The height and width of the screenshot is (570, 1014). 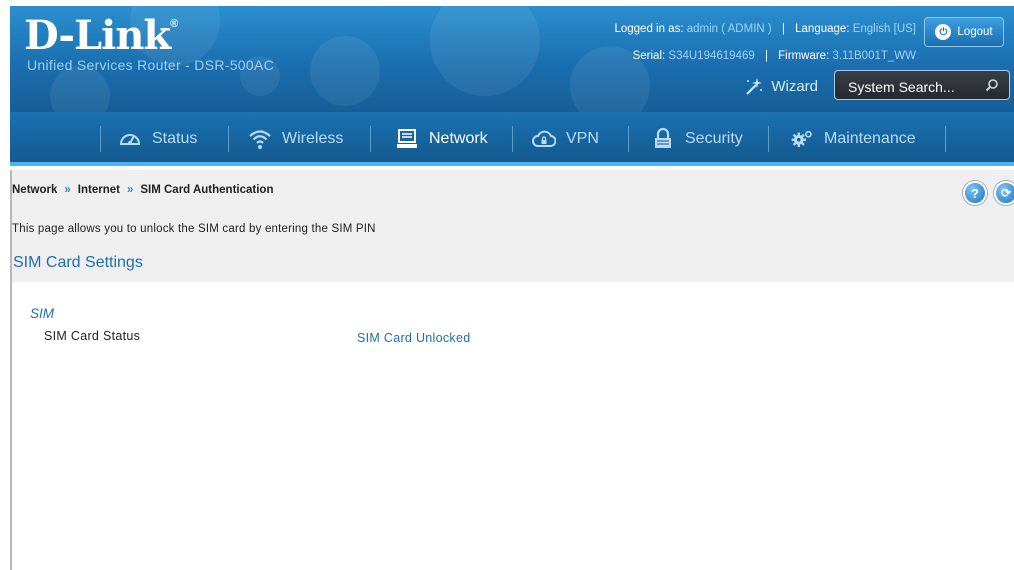 I want to click on nav-network: Network, so click(x=441, y=139).